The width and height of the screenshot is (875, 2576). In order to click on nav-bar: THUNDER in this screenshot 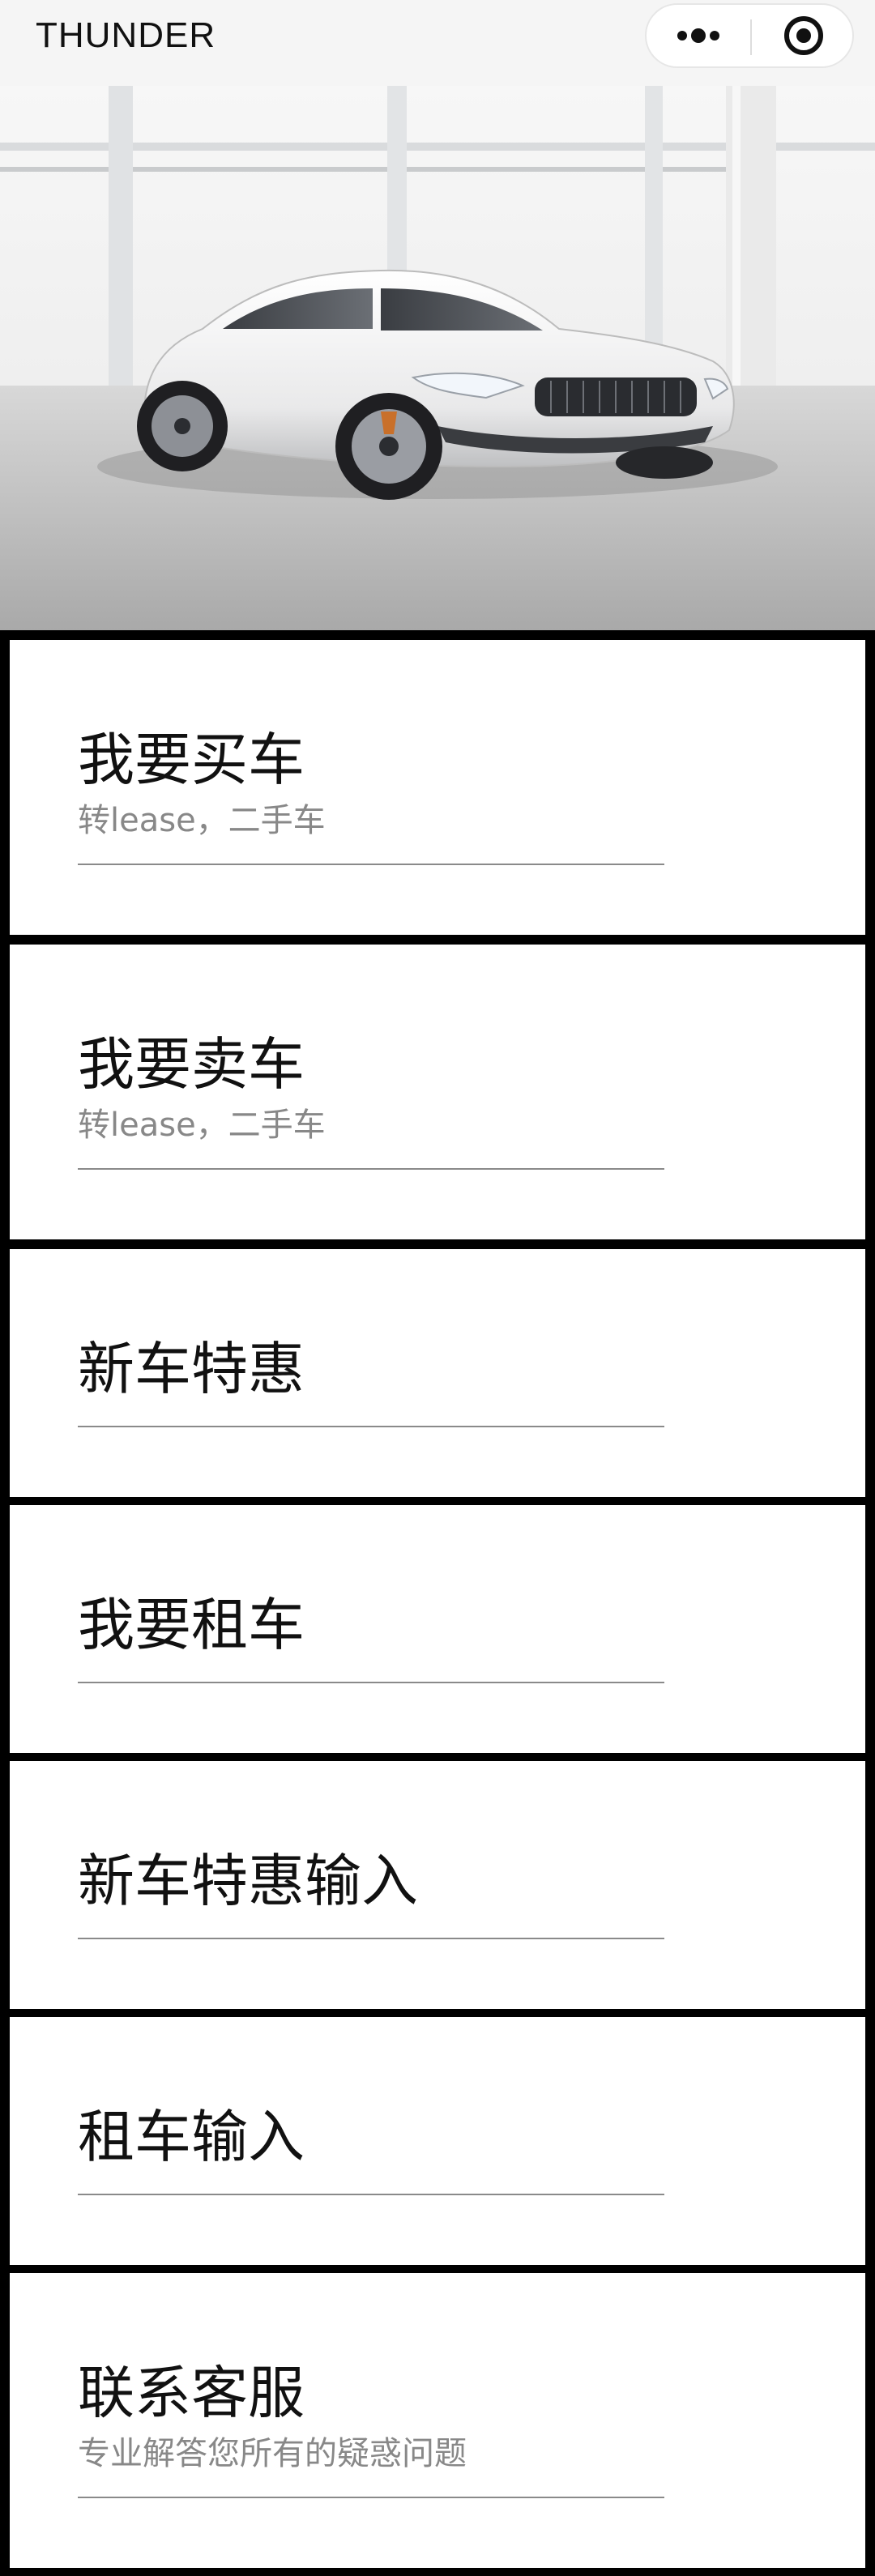, I will do `click(437, 43)`.